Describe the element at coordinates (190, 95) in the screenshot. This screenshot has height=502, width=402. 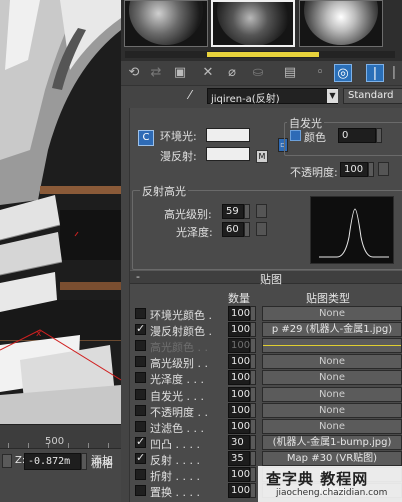
I see `pick-material-icon: ⁄` at that location.